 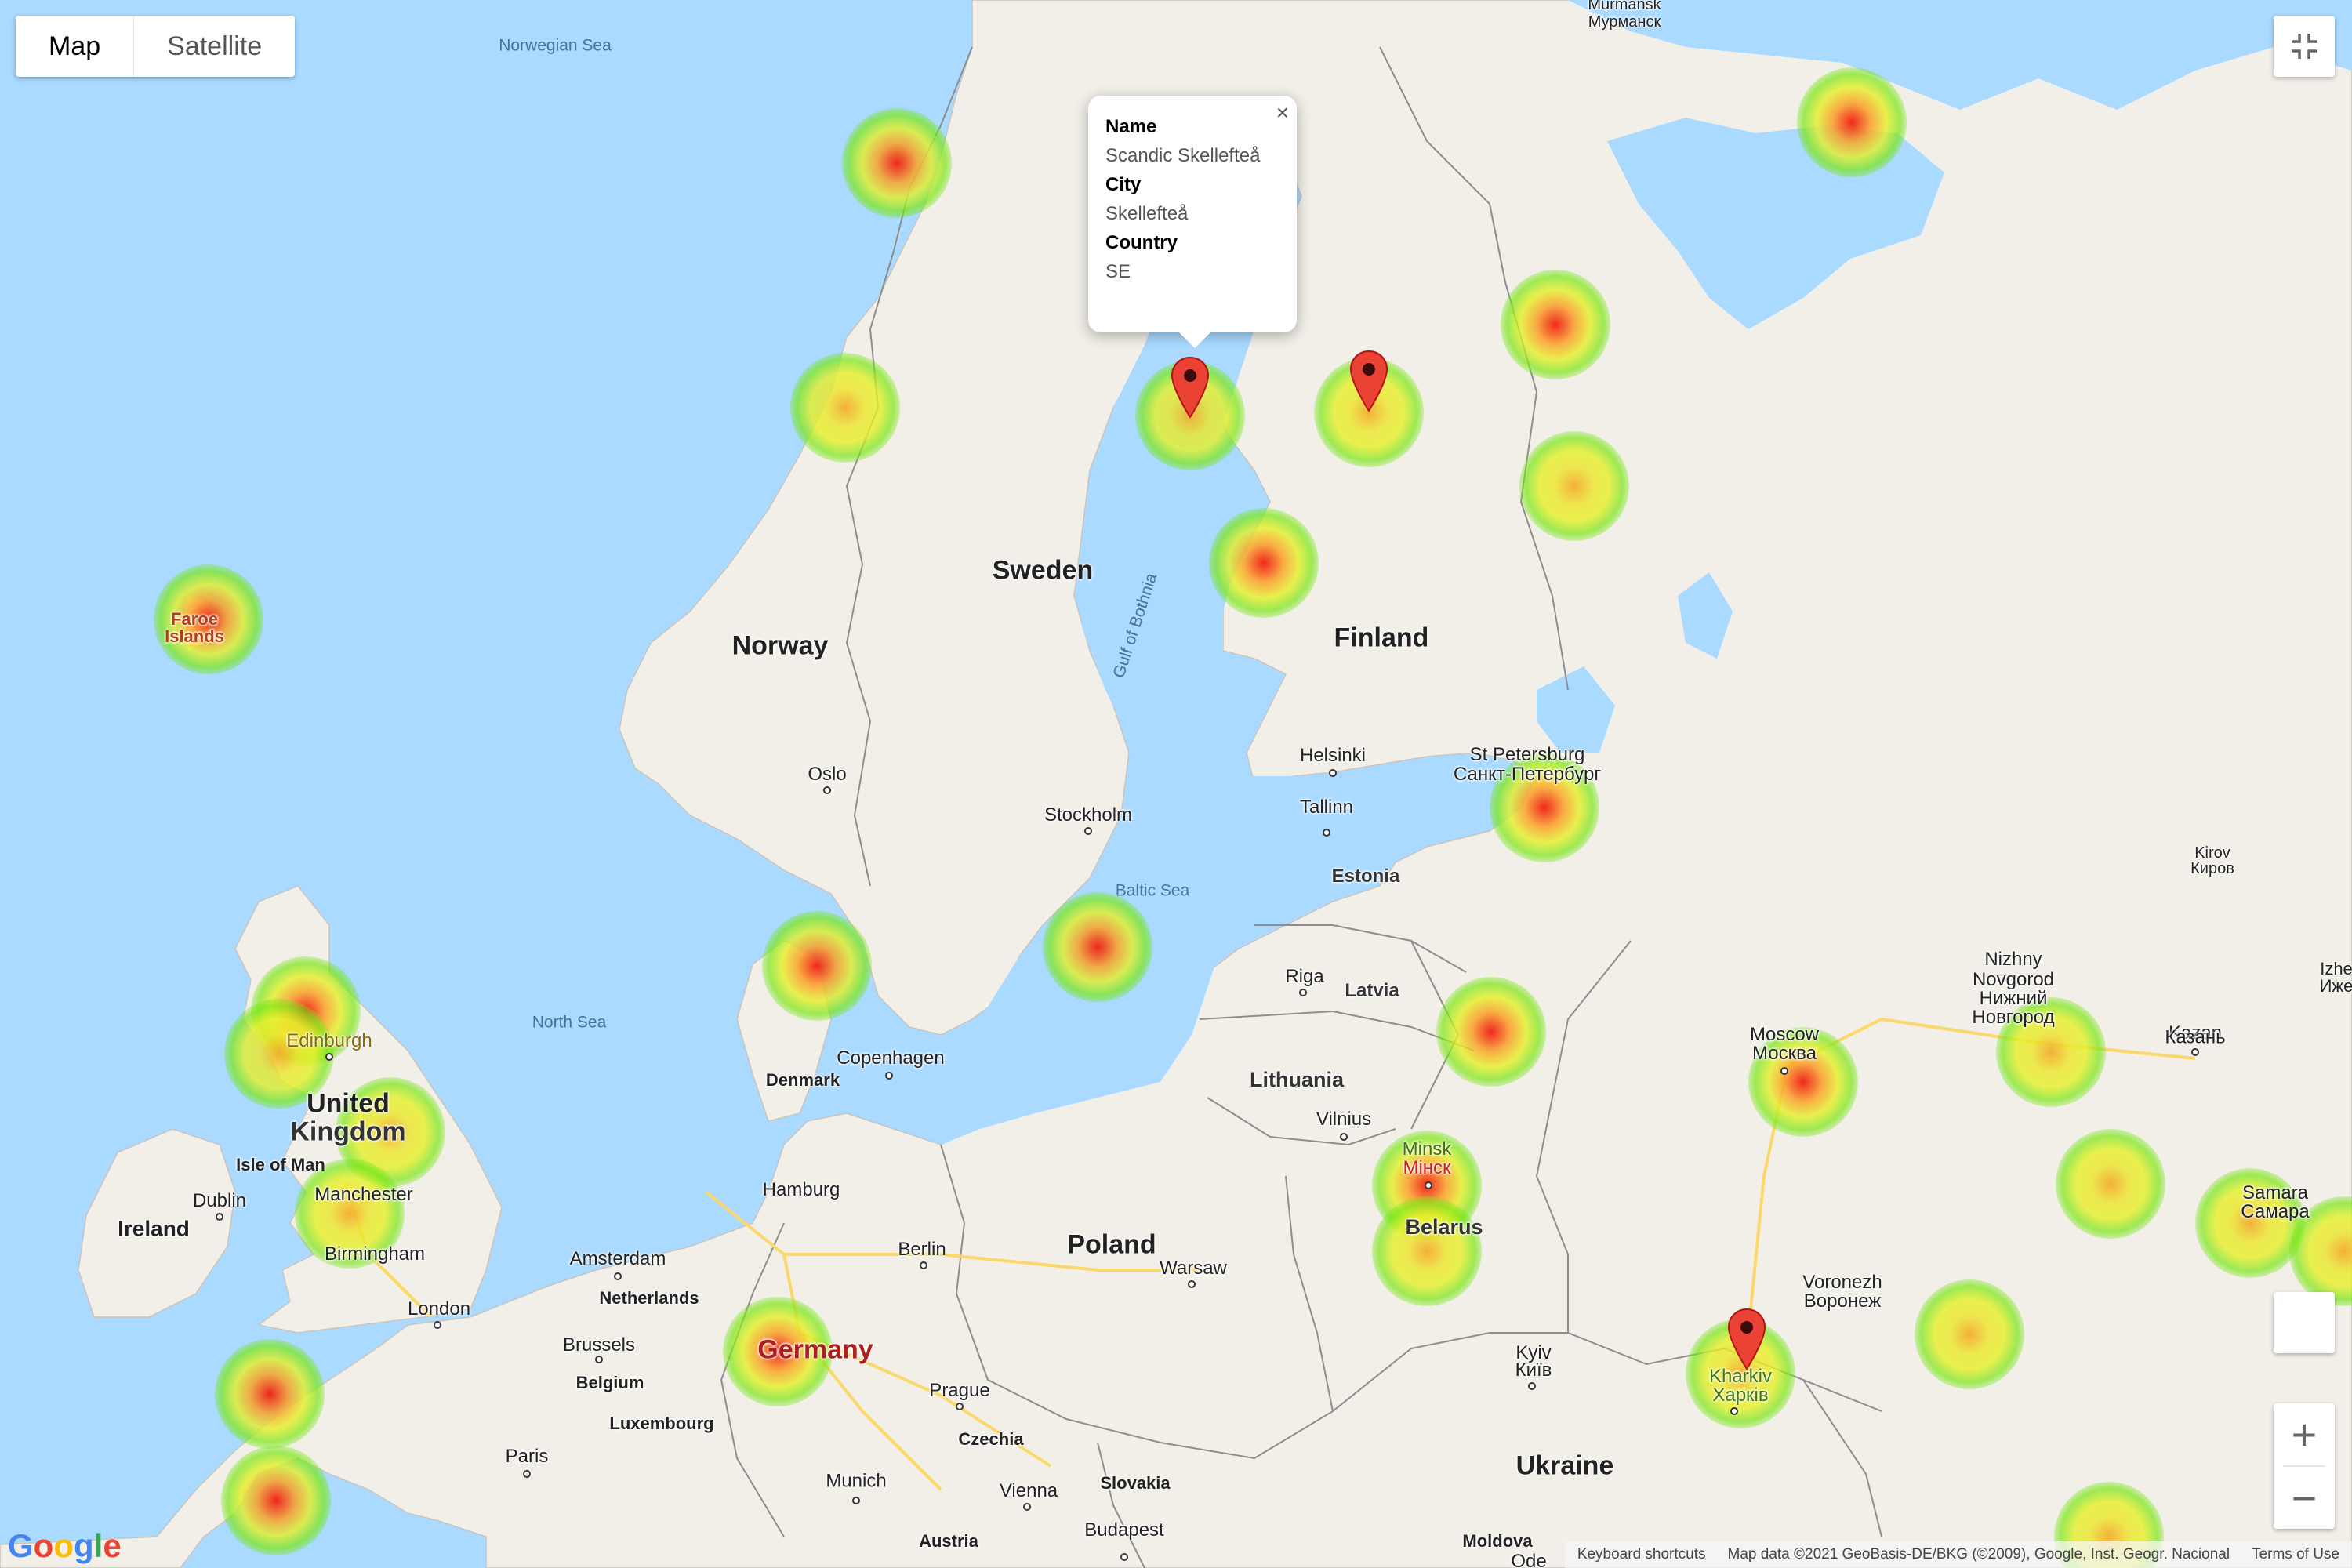 I want to click on marker-finland, so click(x=1368, y=381).